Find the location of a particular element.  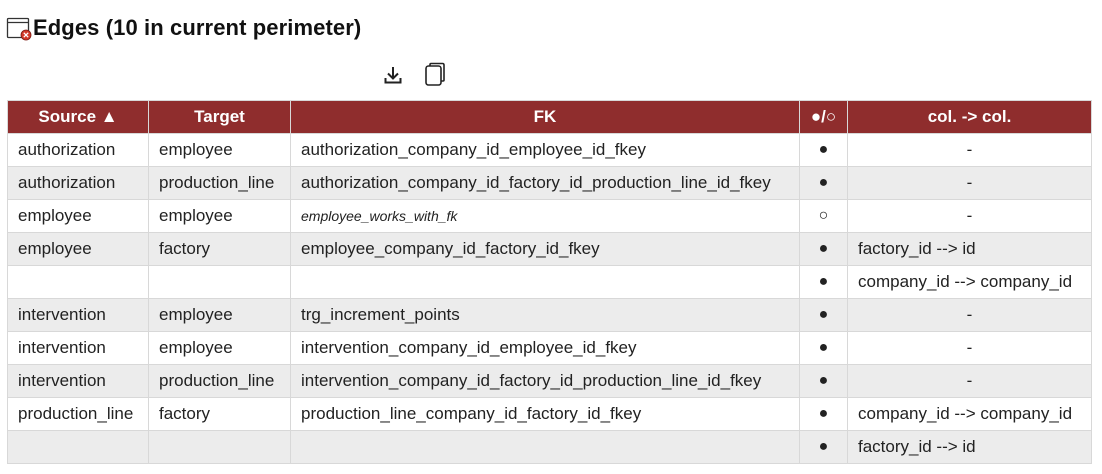

table-header-row: Source ▲ Target FK ●/○ col. -> col. is located at coordinates (549, 117).